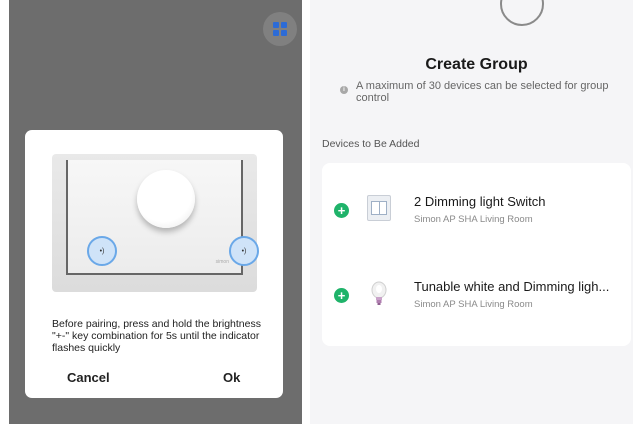 The width and height of the screenshot is (633, 424). I want to click on switch-plate: •) •) simon, so click(155, 223).